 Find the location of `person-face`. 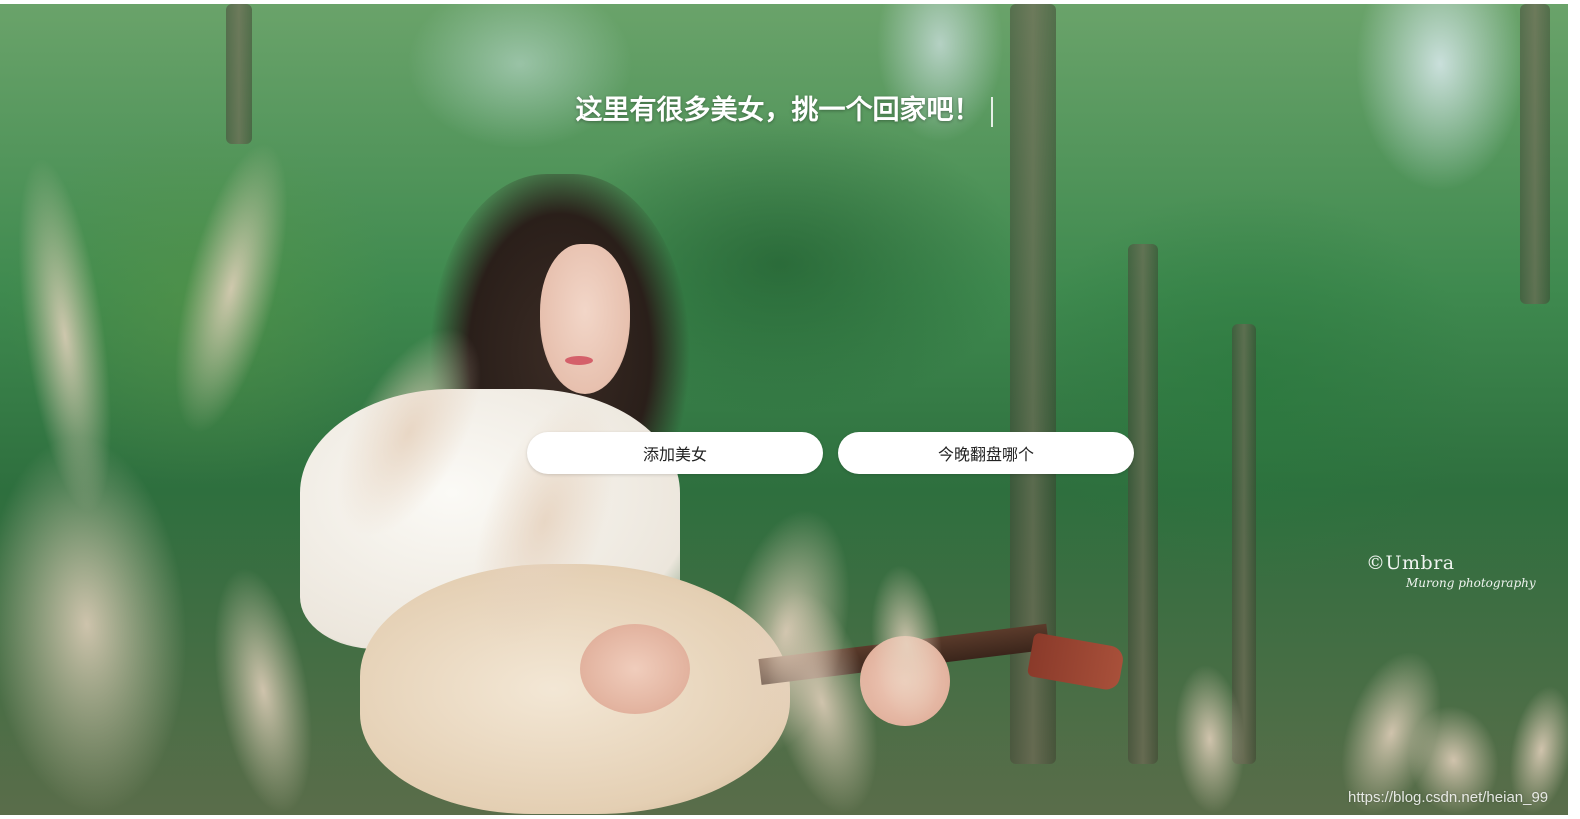

person-face is located at coordinates (585, 319).